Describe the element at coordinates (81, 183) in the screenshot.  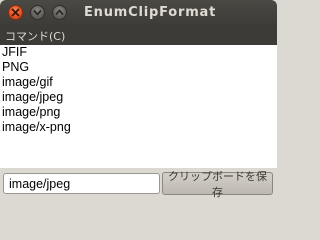
I see `format-input` at that location.